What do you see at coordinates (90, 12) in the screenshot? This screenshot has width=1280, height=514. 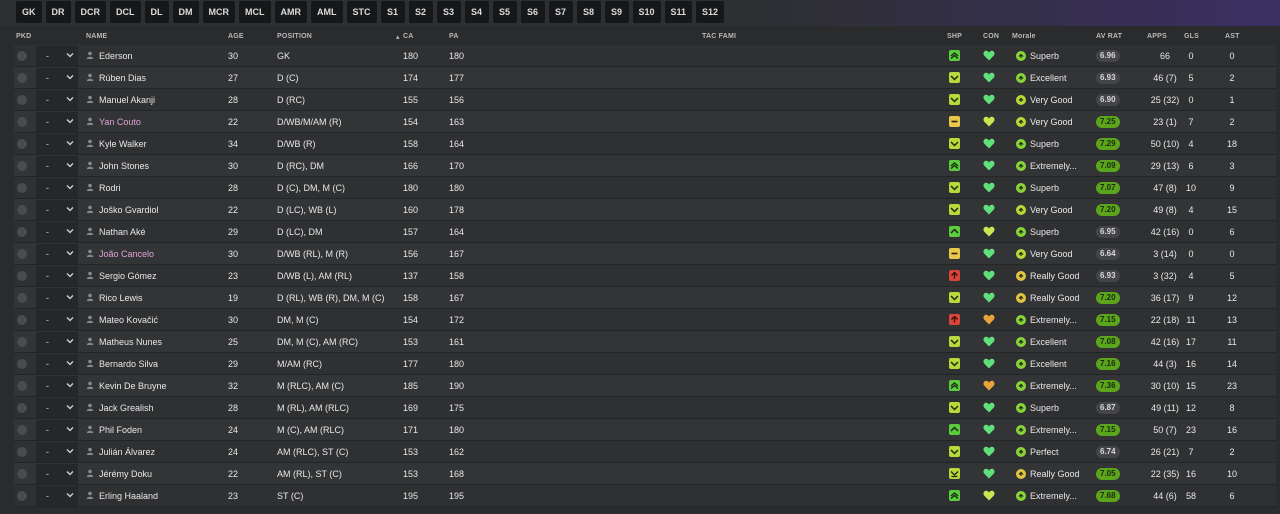 I see `filter-button-dcr: DCR` at bounding box center [90, 12].